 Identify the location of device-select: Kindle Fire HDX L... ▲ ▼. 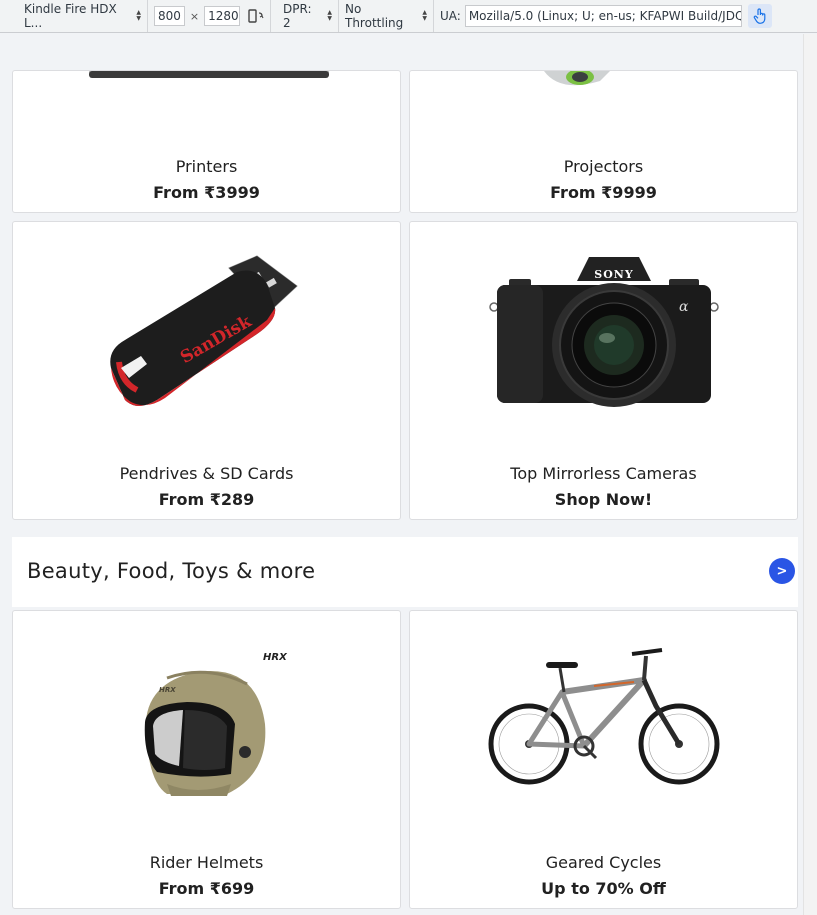
(74, 16).